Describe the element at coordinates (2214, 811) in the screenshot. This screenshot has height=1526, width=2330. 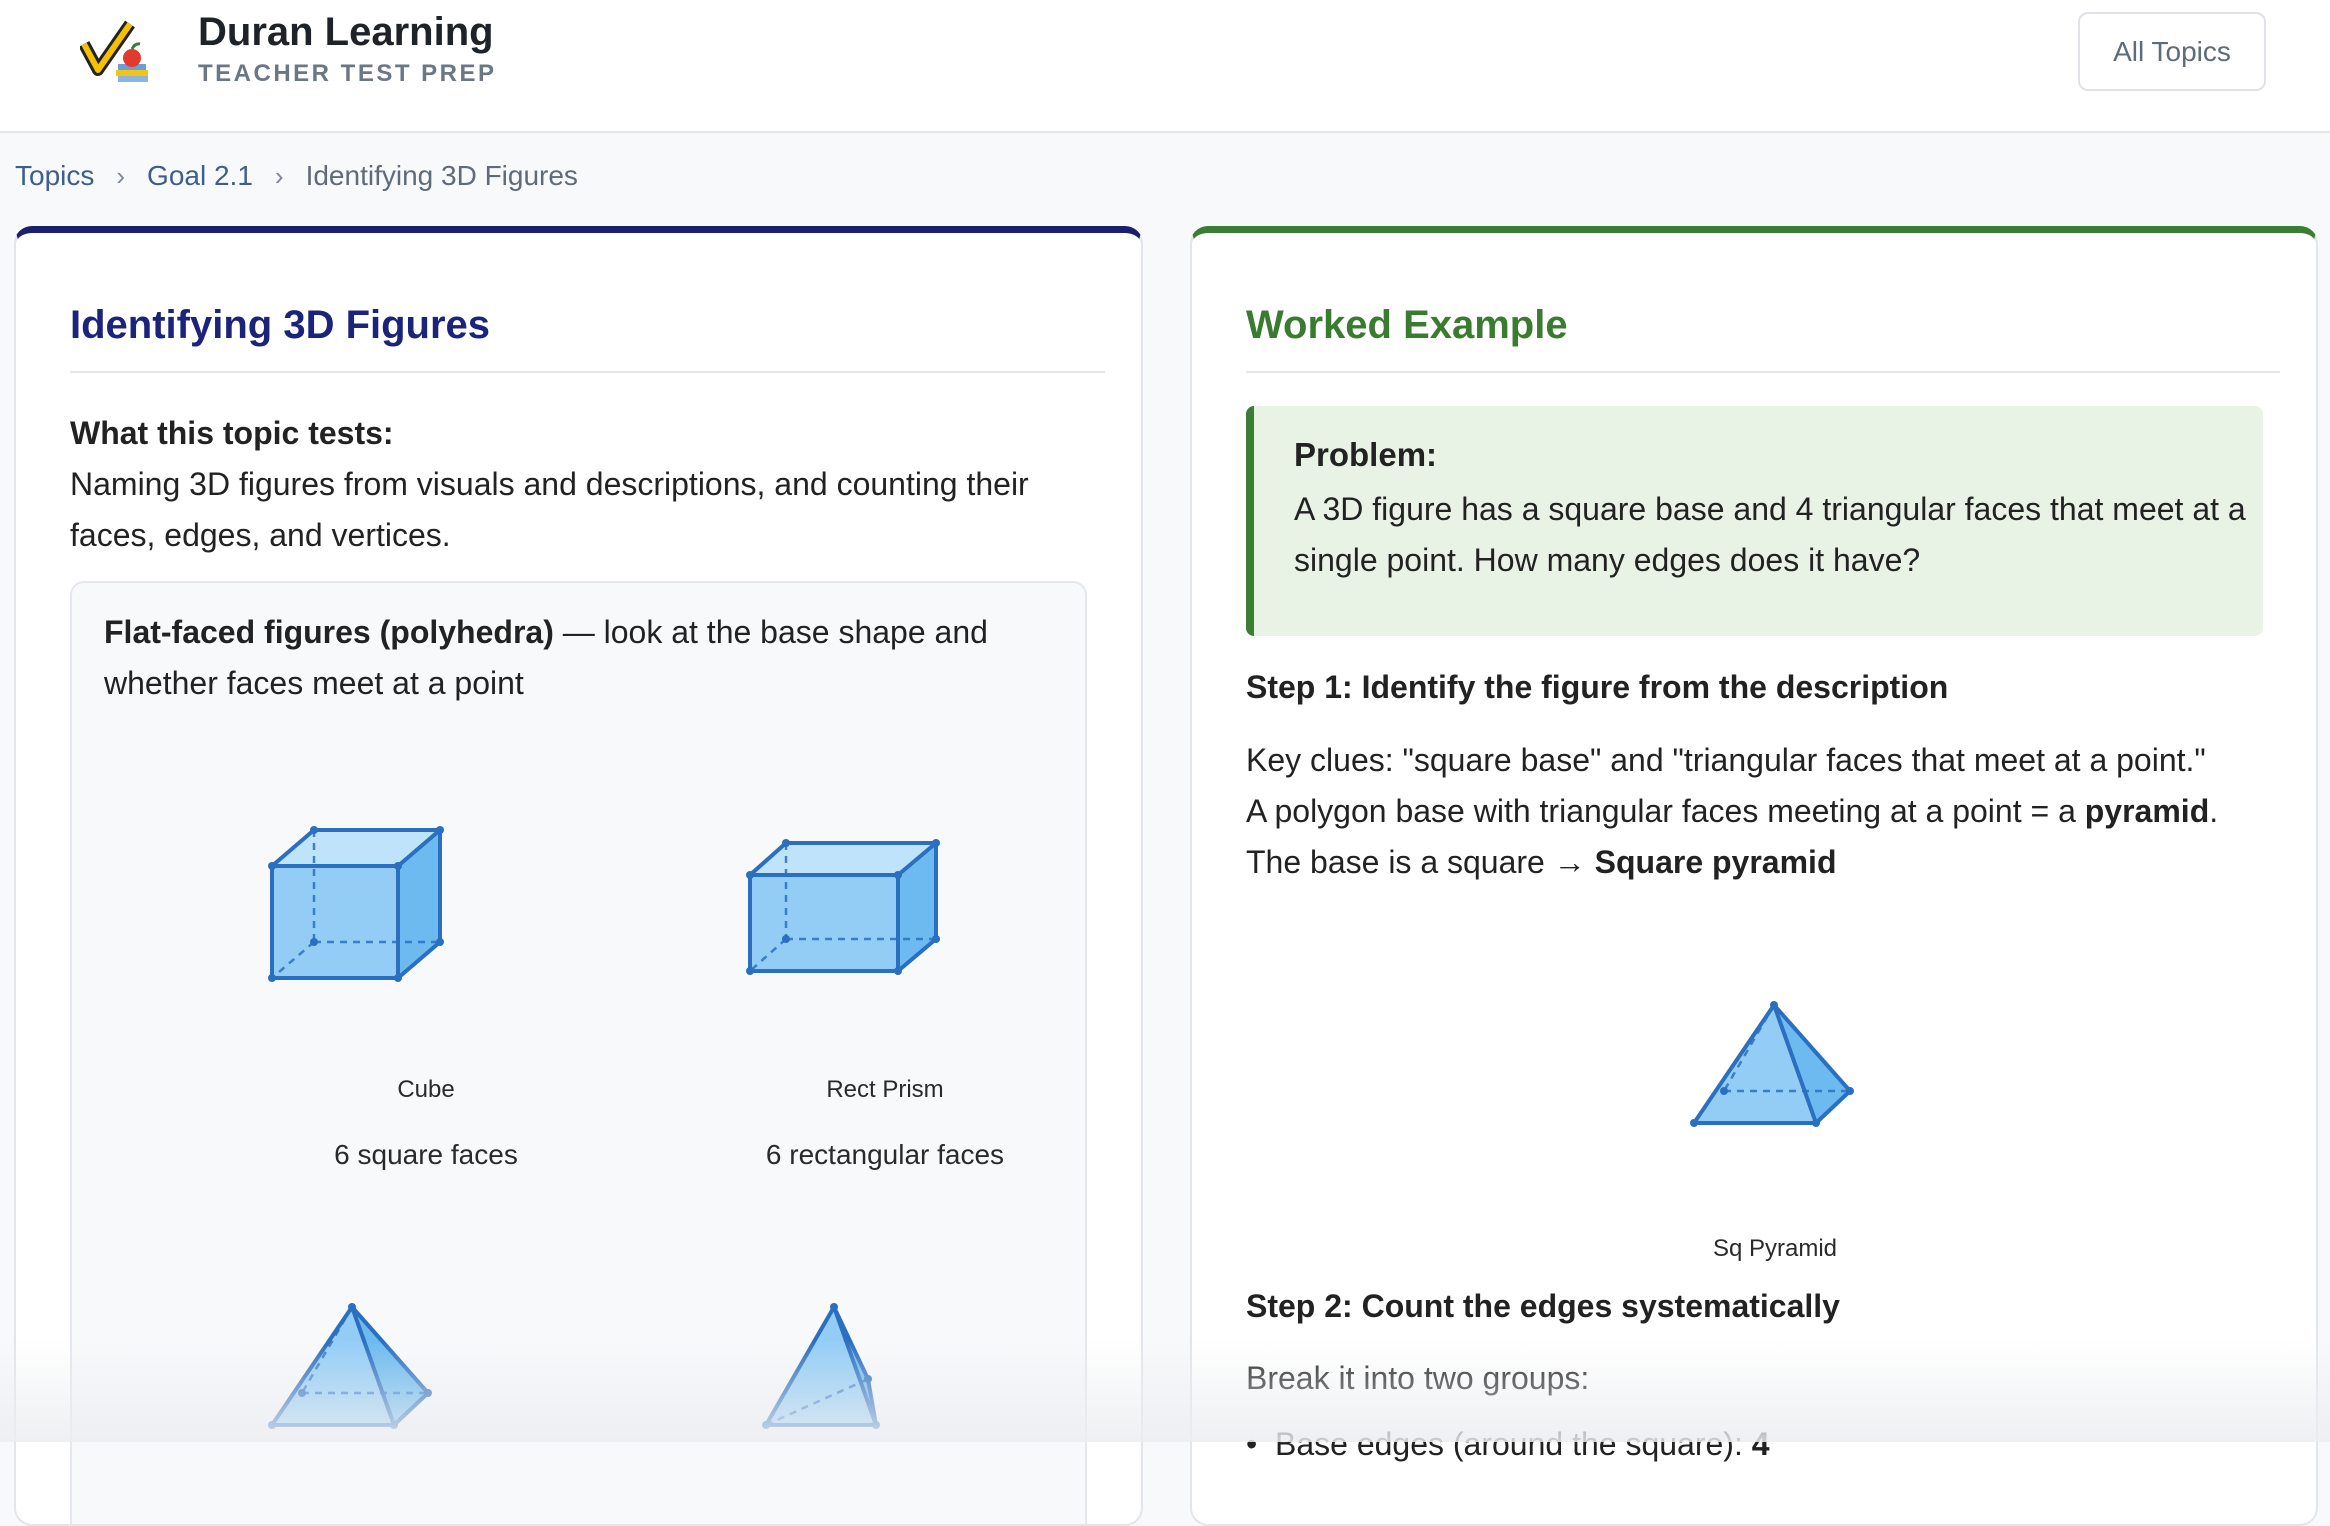
I see `step1-line2-end: .` at that location.